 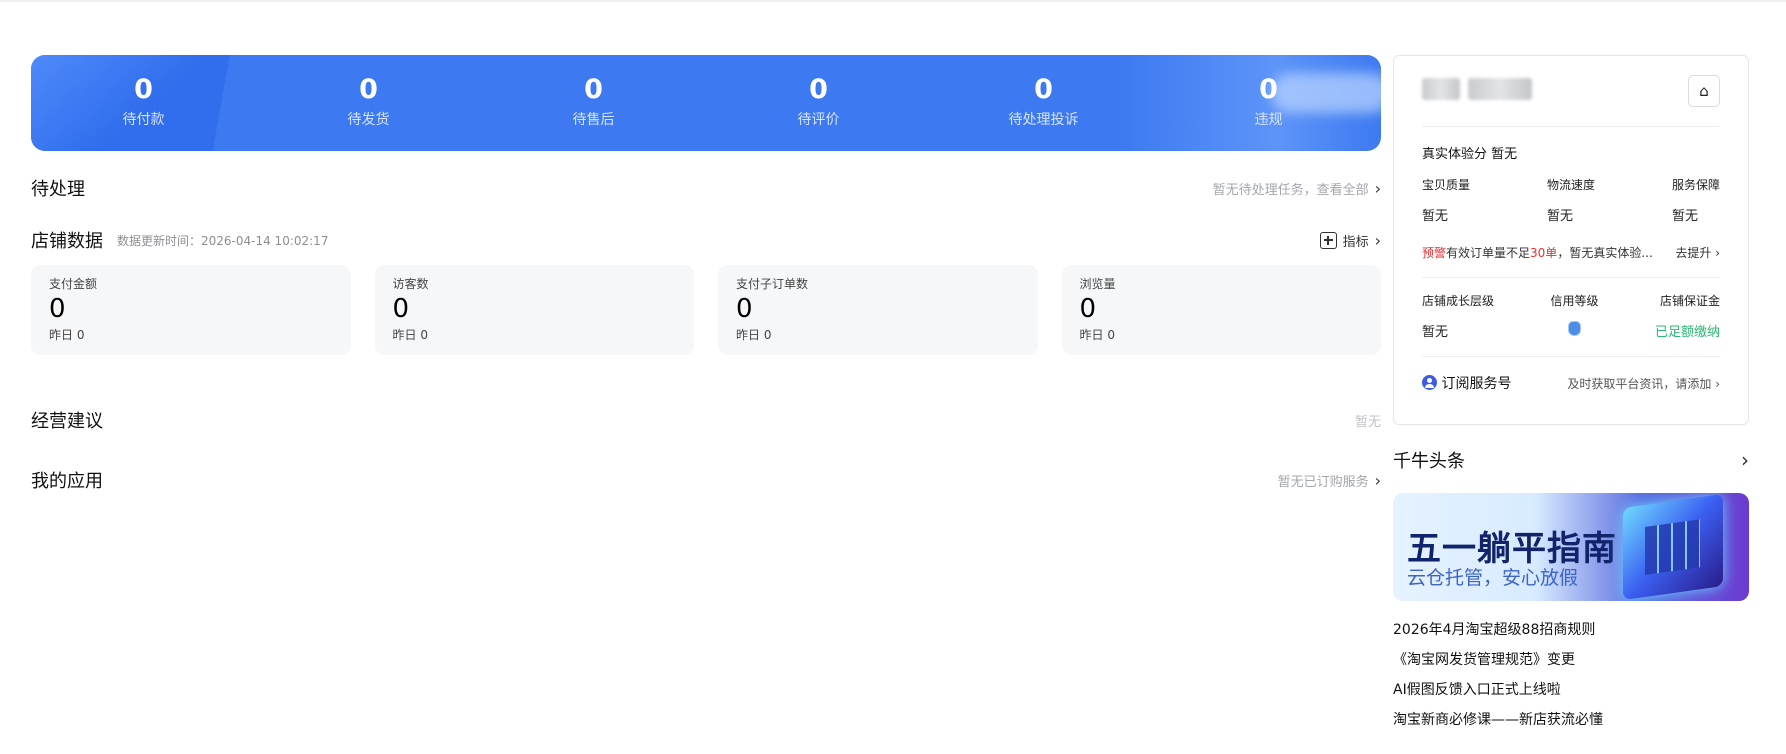 What do you see at coordinates (1639, 383) in the screenshot?
I see `subscribe-hint: 及时获取平台资讯，请添加` at bounding box center [1639, 383].